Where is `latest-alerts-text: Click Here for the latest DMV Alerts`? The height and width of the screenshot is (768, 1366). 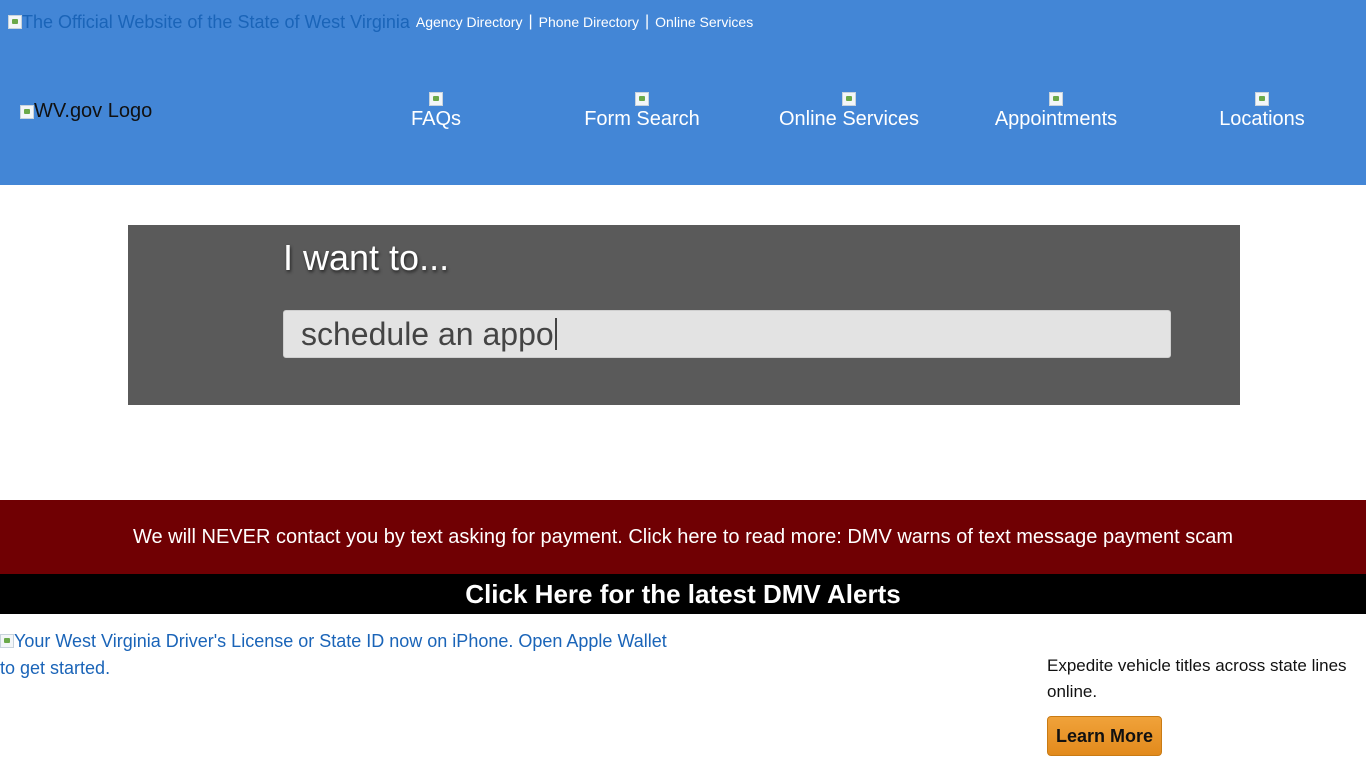 latest-alerts-text: Click Here for the latest DMV Alerts is located at coordinates (683, 593).